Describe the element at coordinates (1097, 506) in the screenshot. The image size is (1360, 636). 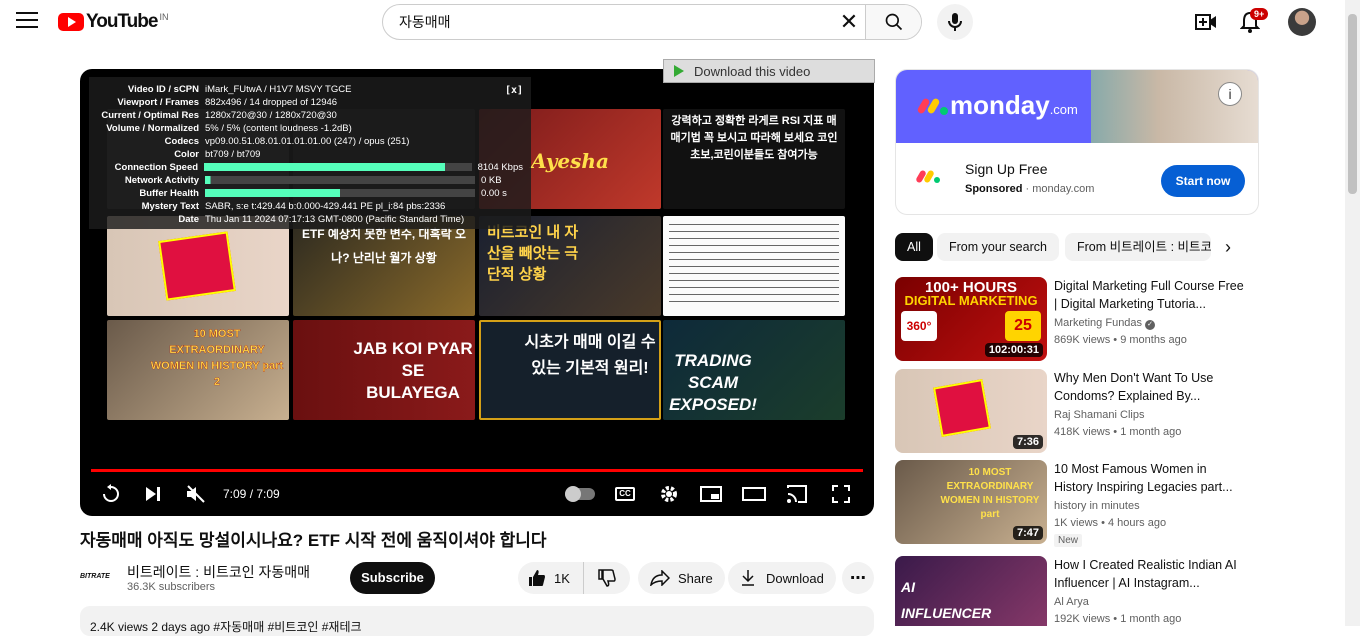
I see `channel-name: history in minutes` at that location.